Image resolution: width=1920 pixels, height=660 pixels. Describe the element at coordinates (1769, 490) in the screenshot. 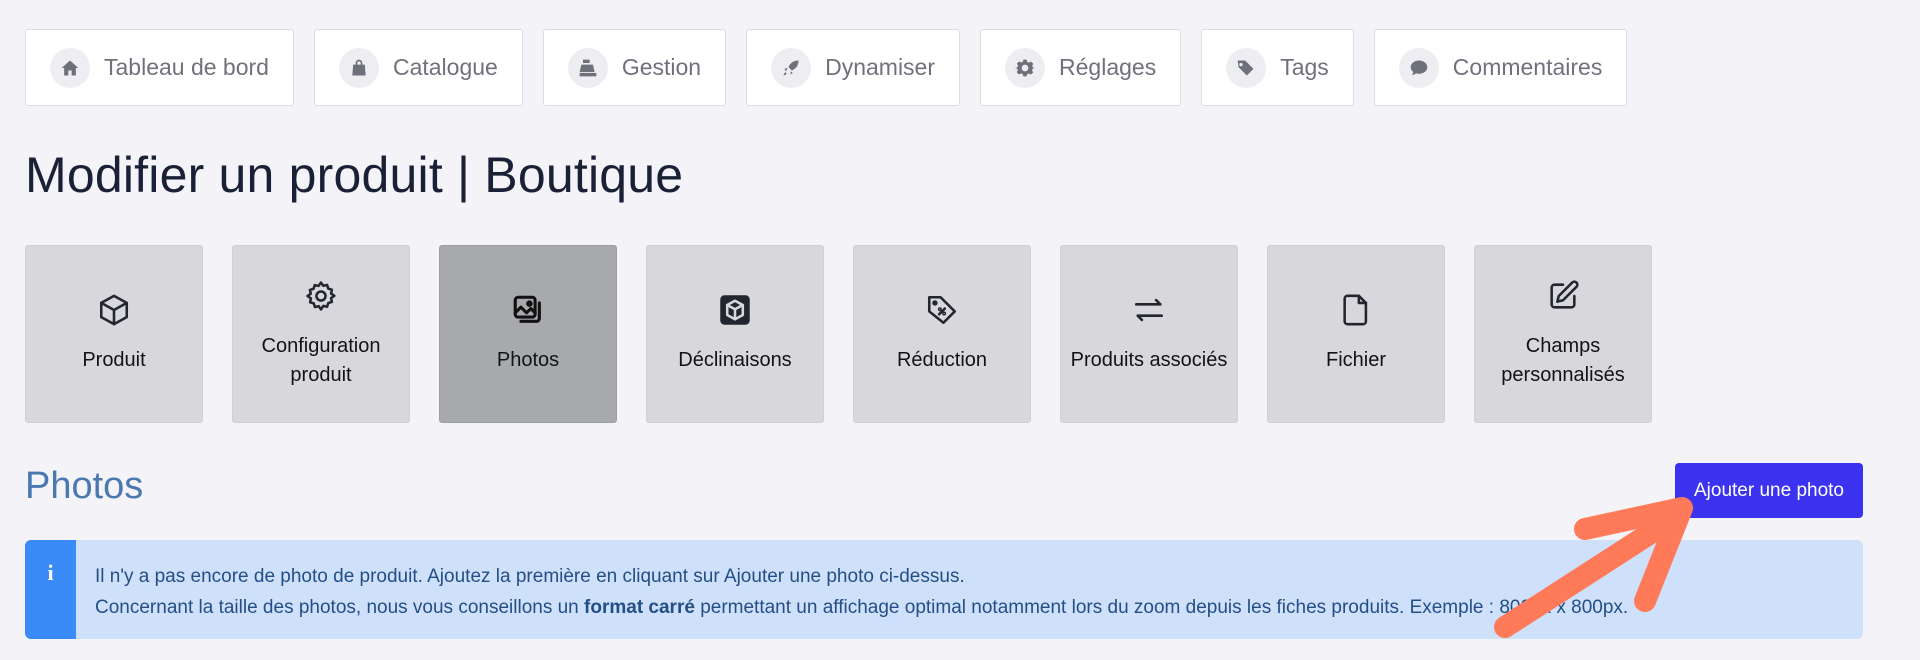

I see `add-photo-button: Ajouter une photo` at that location.